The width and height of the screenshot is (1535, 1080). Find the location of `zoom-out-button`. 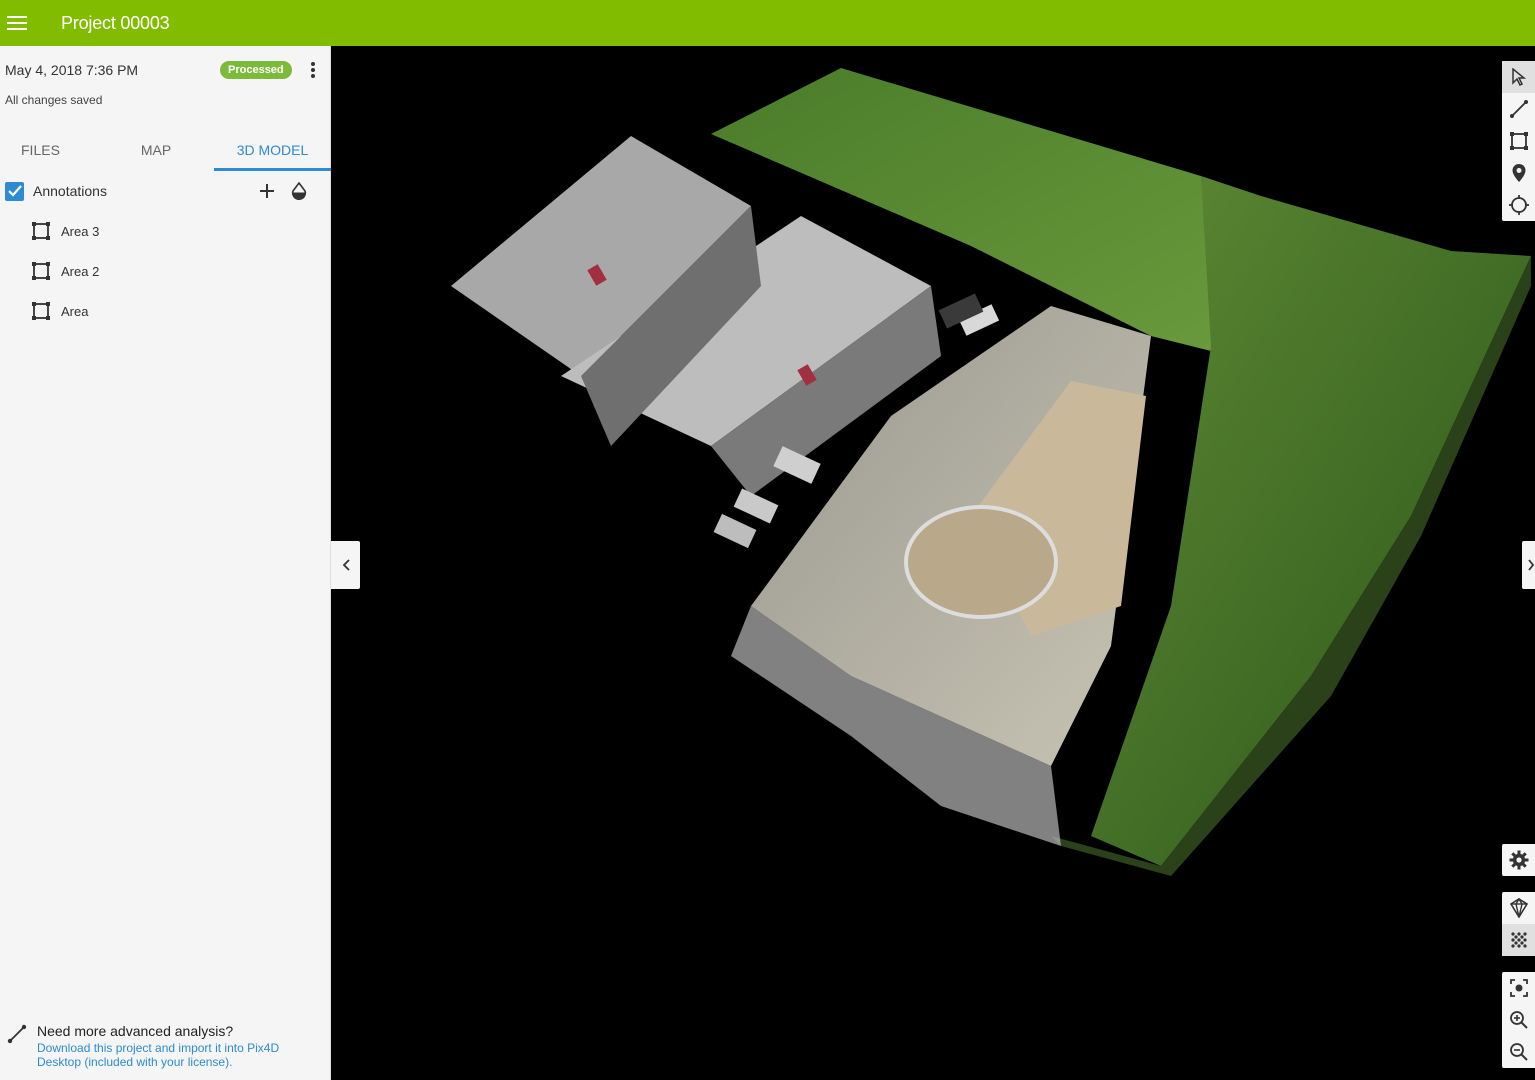

zoom-out-button is located at coordinates (1518, 1052).